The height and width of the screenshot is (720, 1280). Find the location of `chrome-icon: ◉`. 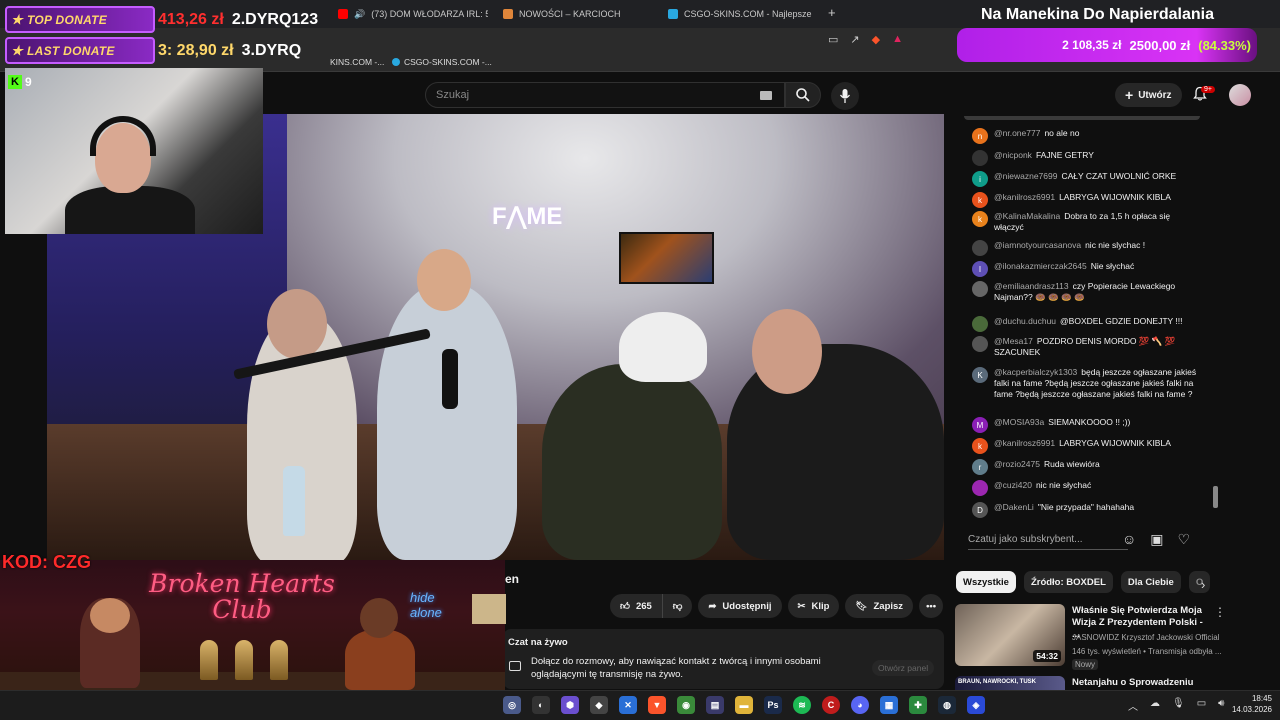

chrome-icon: ◉ is located at coordinates (686, 705).